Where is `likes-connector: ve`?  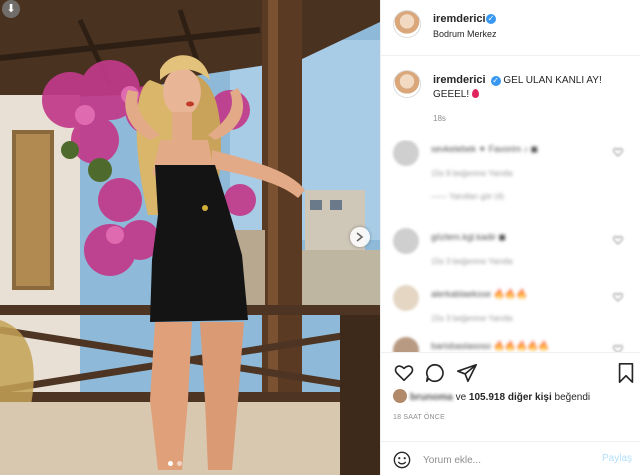 likes-connector: ve is located at coordinates (461, 397).